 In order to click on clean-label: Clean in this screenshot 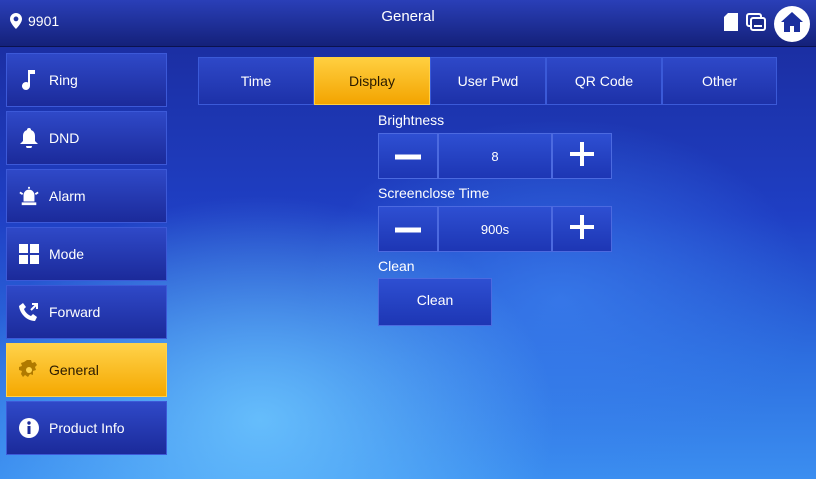, I will do `click(396, 266)`.